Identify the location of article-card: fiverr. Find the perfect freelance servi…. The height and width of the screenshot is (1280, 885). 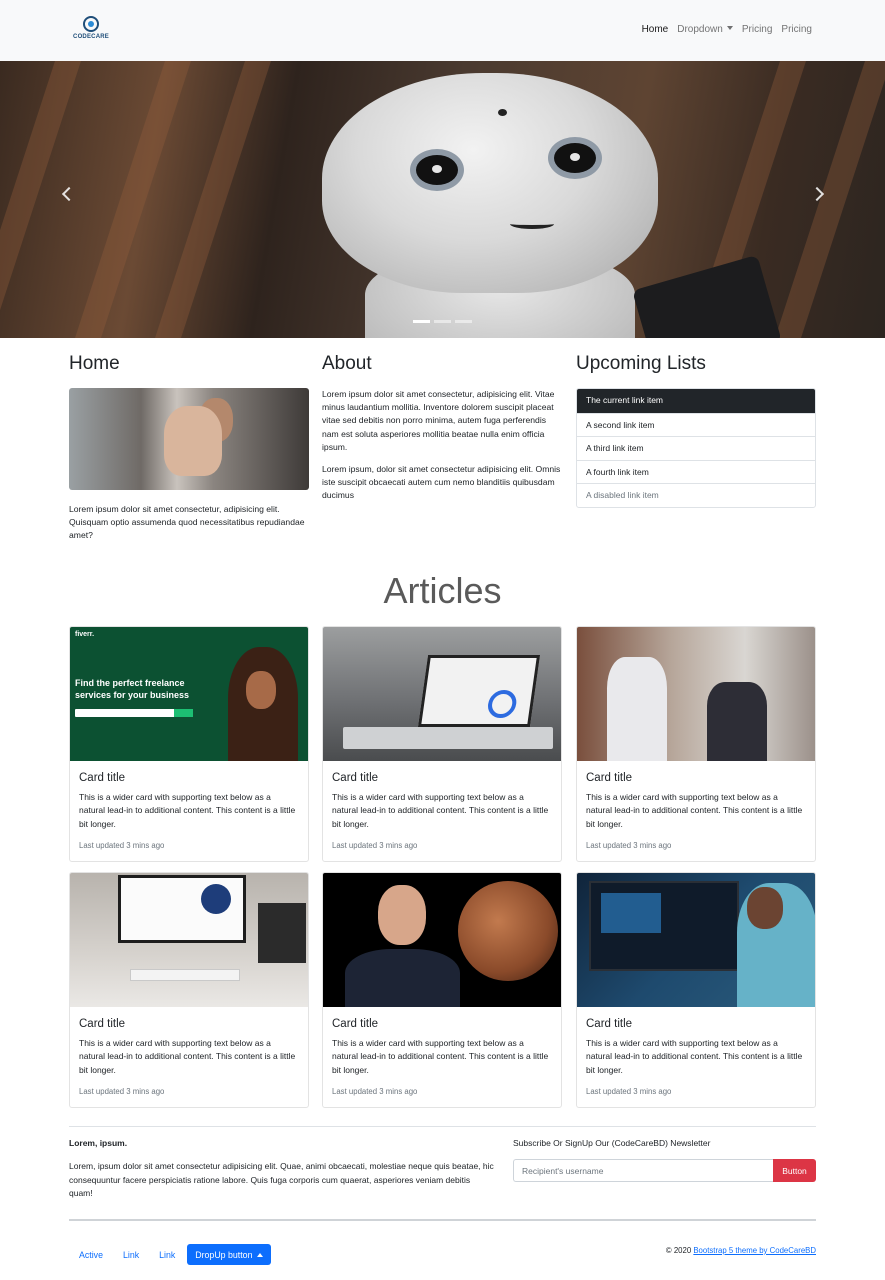
(189, 744).